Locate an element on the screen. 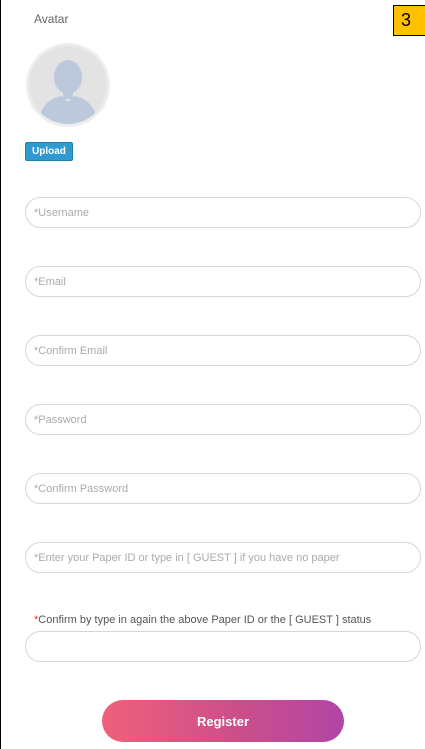  username-input is located at coordinates (223, 212).